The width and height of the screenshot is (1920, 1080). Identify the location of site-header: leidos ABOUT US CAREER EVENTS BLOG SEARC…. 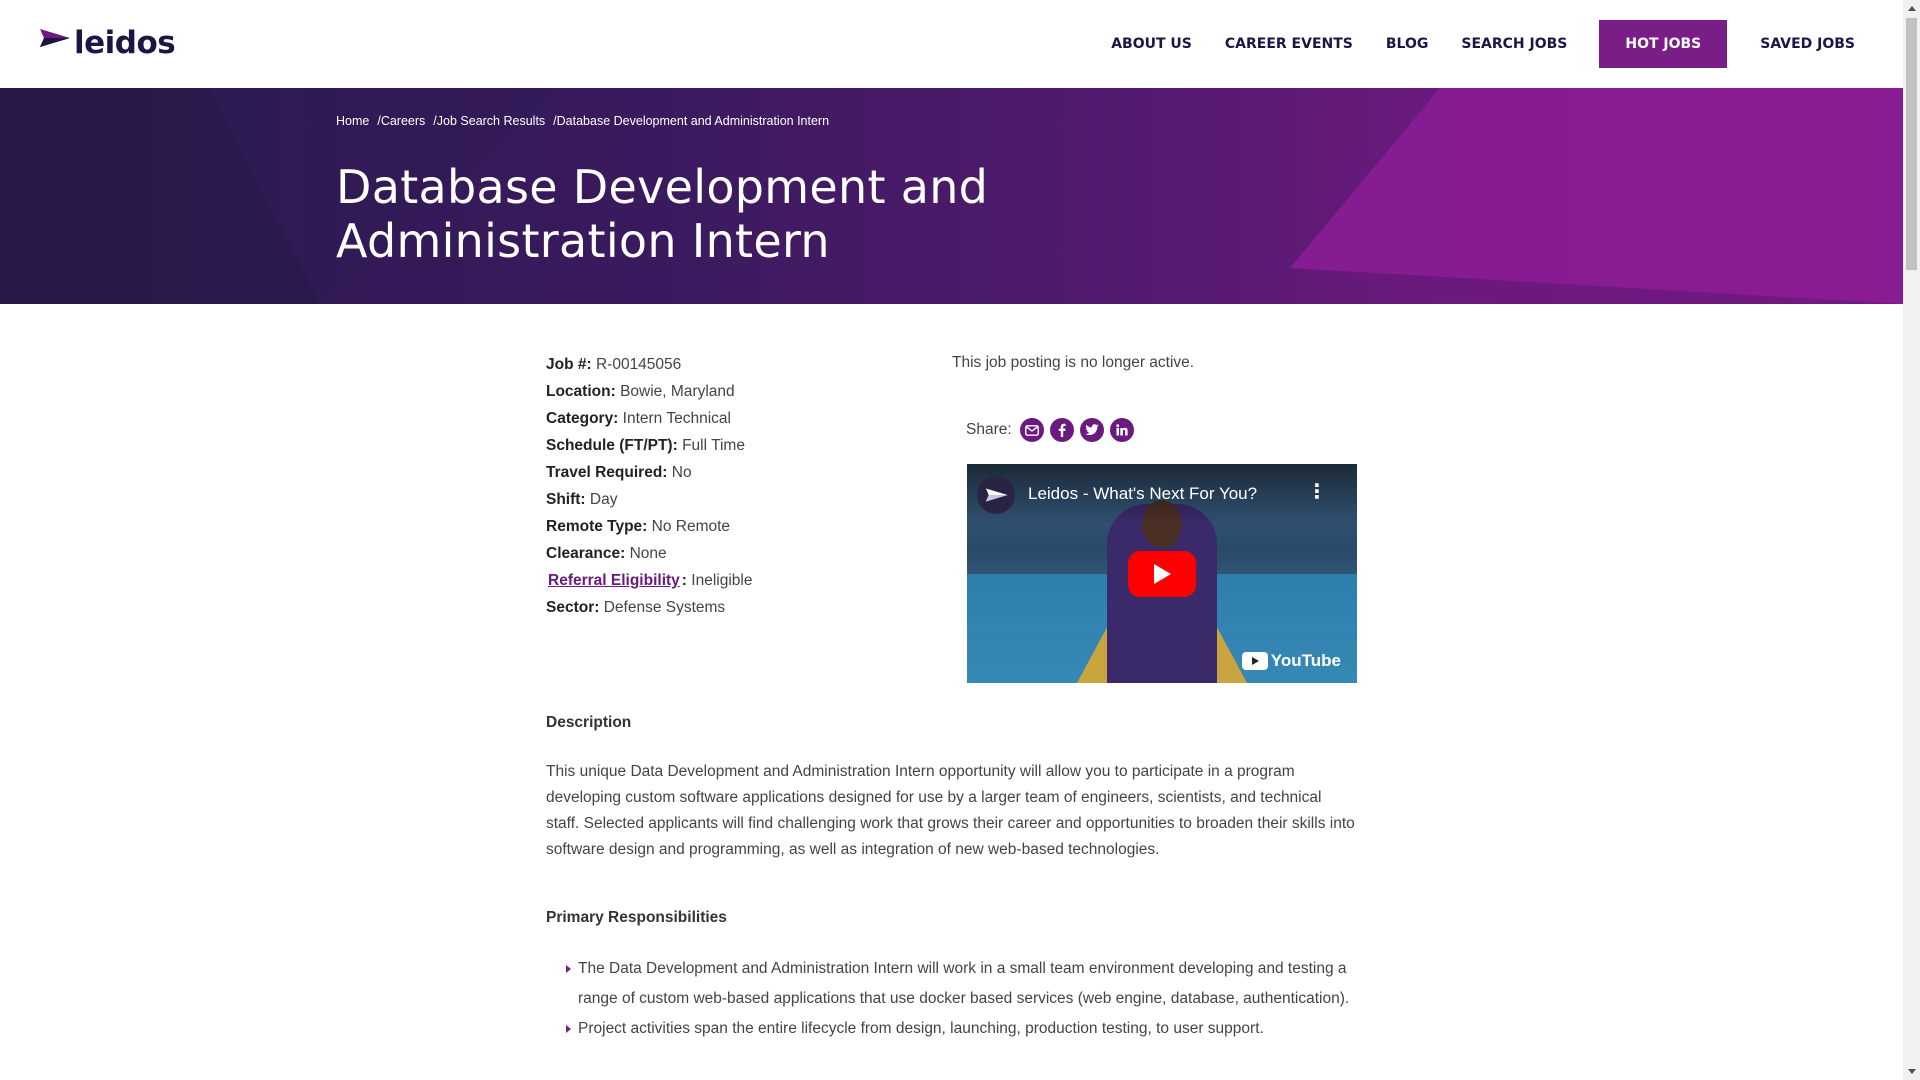
(951, 44).